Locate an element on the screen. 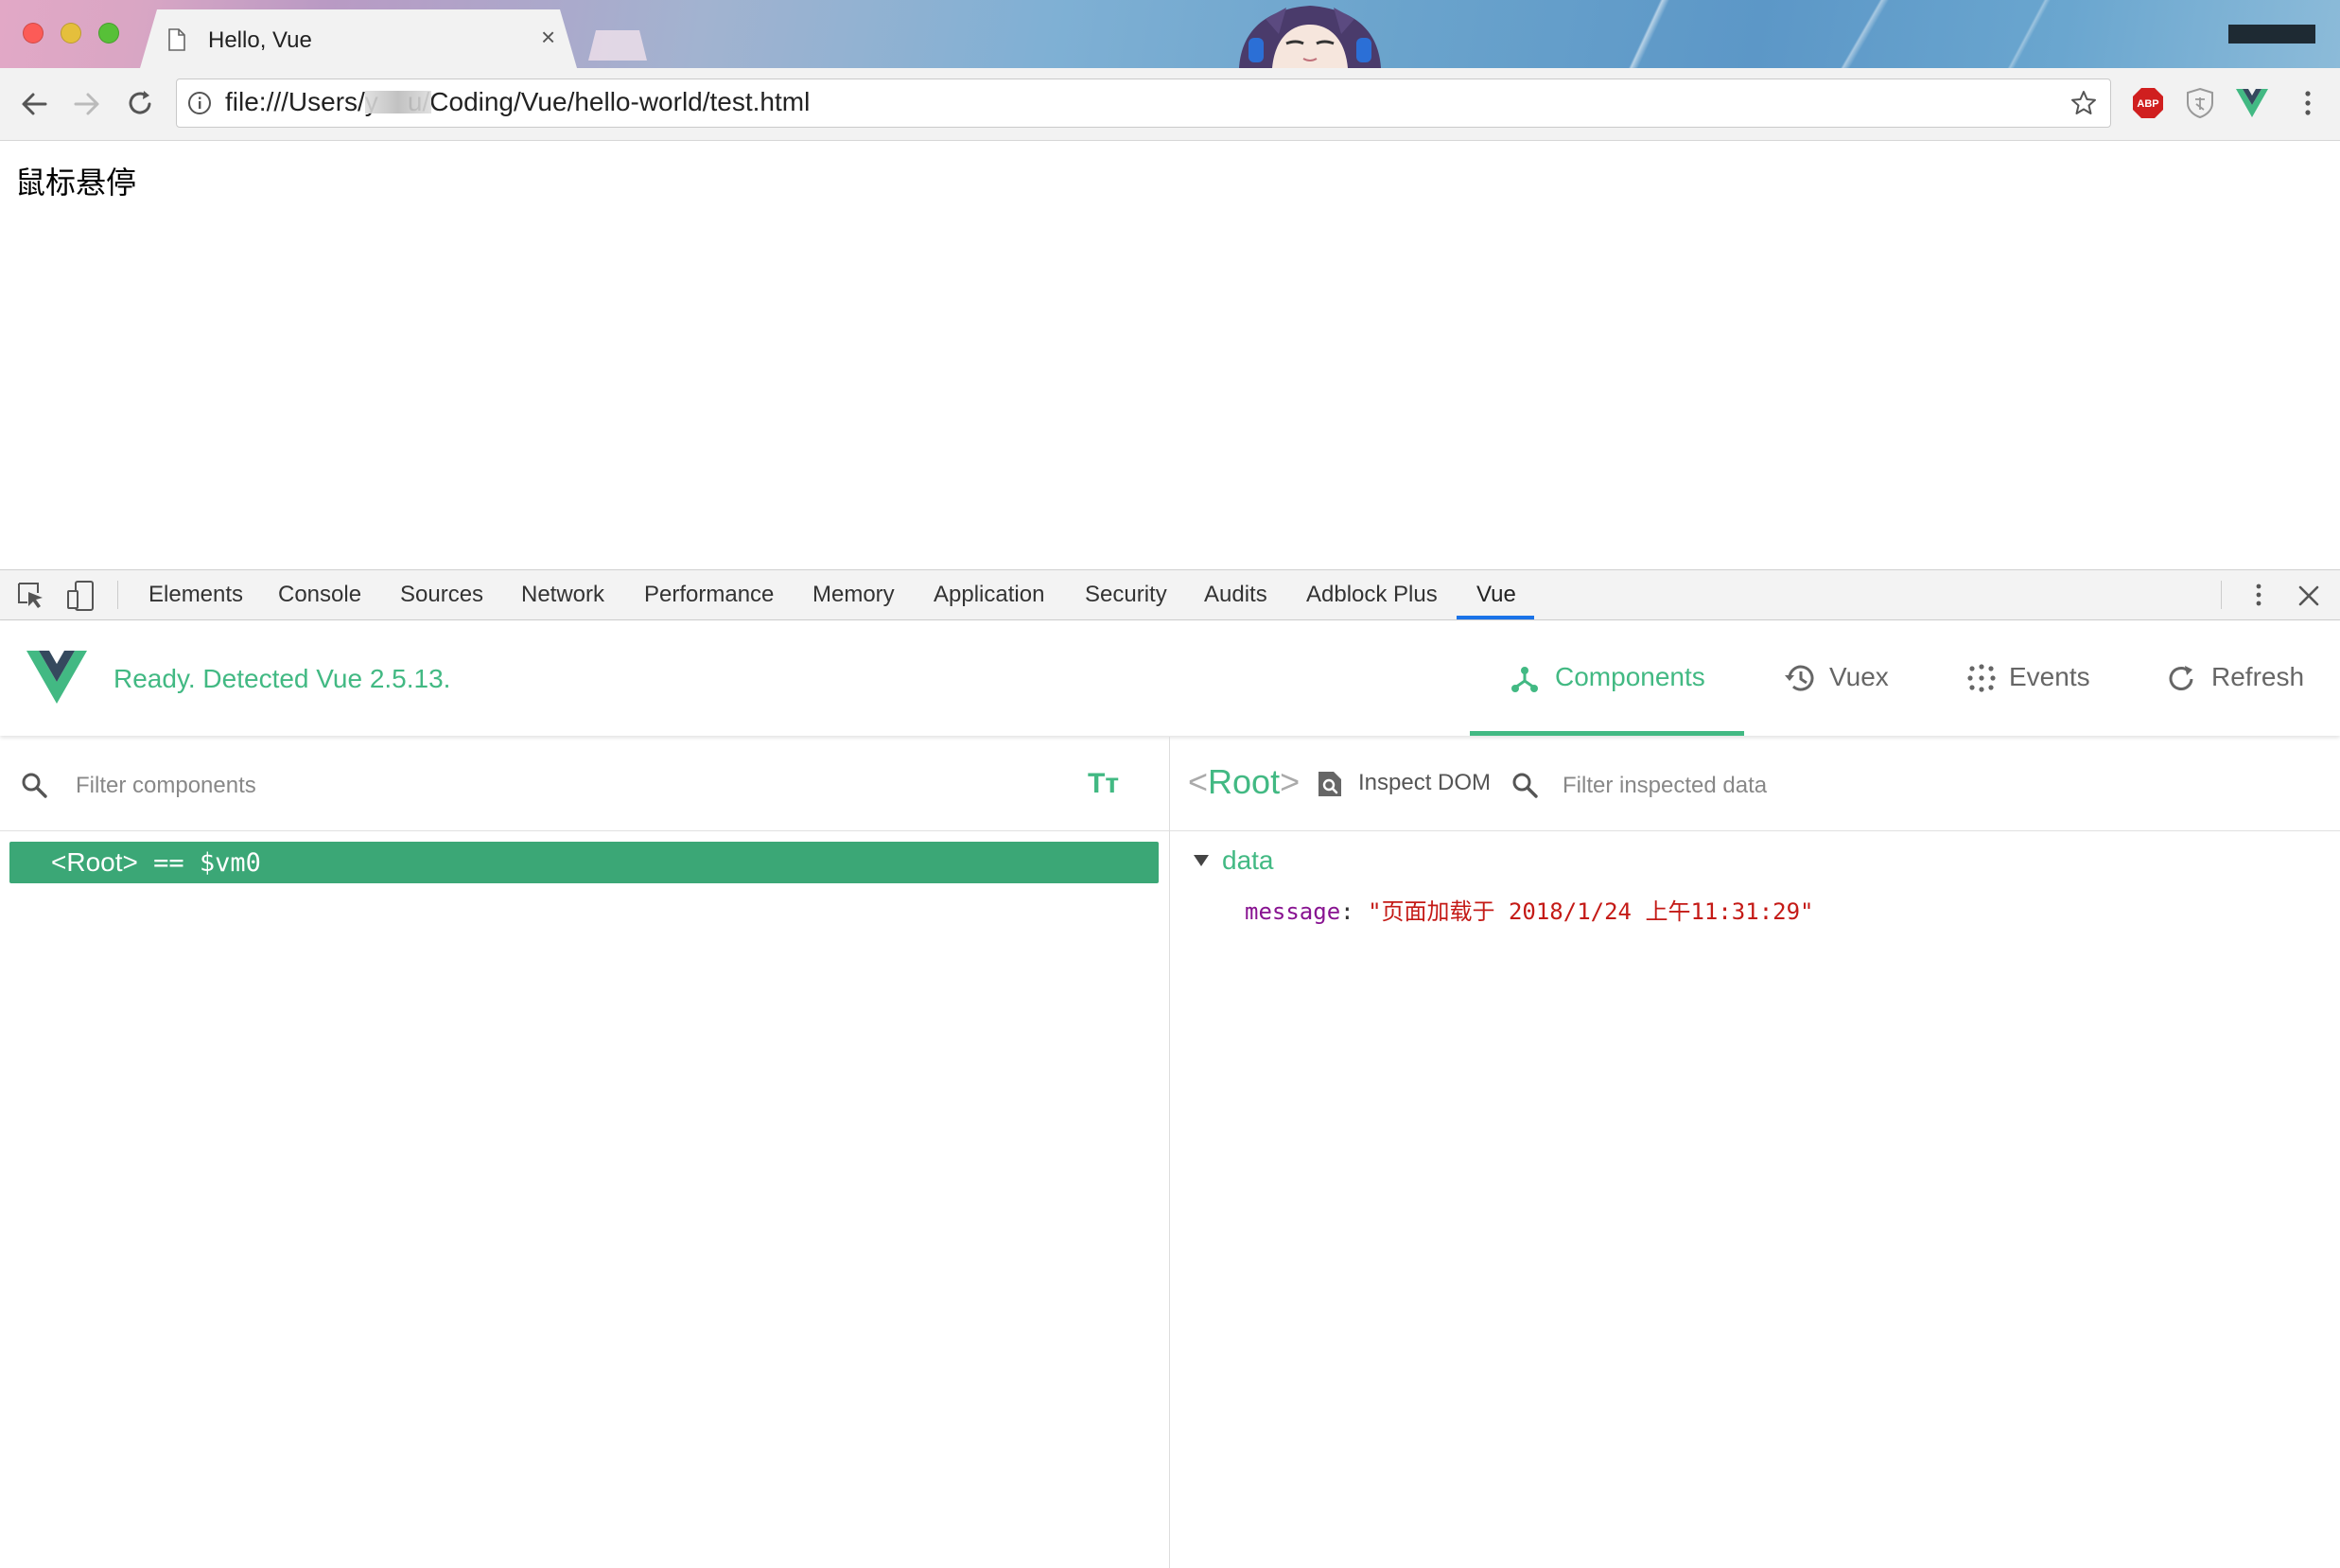 This screenshot has height=1568, width=2340. page-hover-text: 鼠标悬停 is located at coordinates (75, 180).